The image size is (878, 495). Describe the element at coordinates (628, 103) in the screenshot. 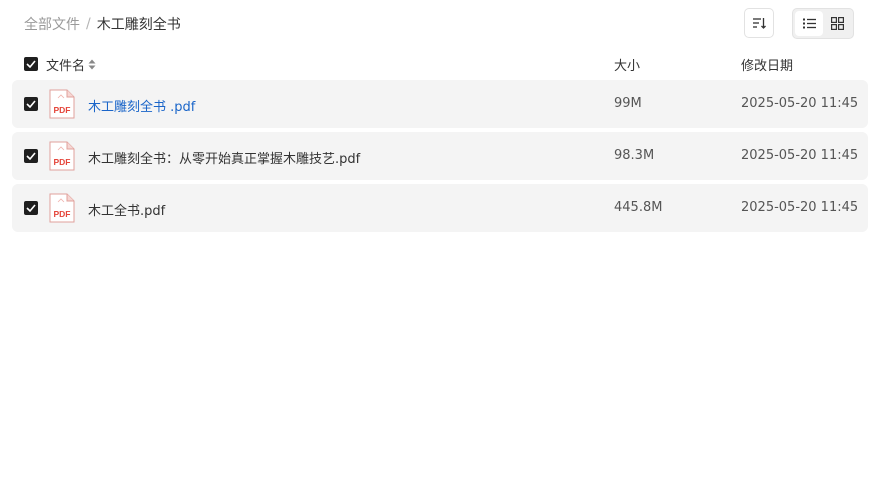

I see `file-size: 99M` at that location.